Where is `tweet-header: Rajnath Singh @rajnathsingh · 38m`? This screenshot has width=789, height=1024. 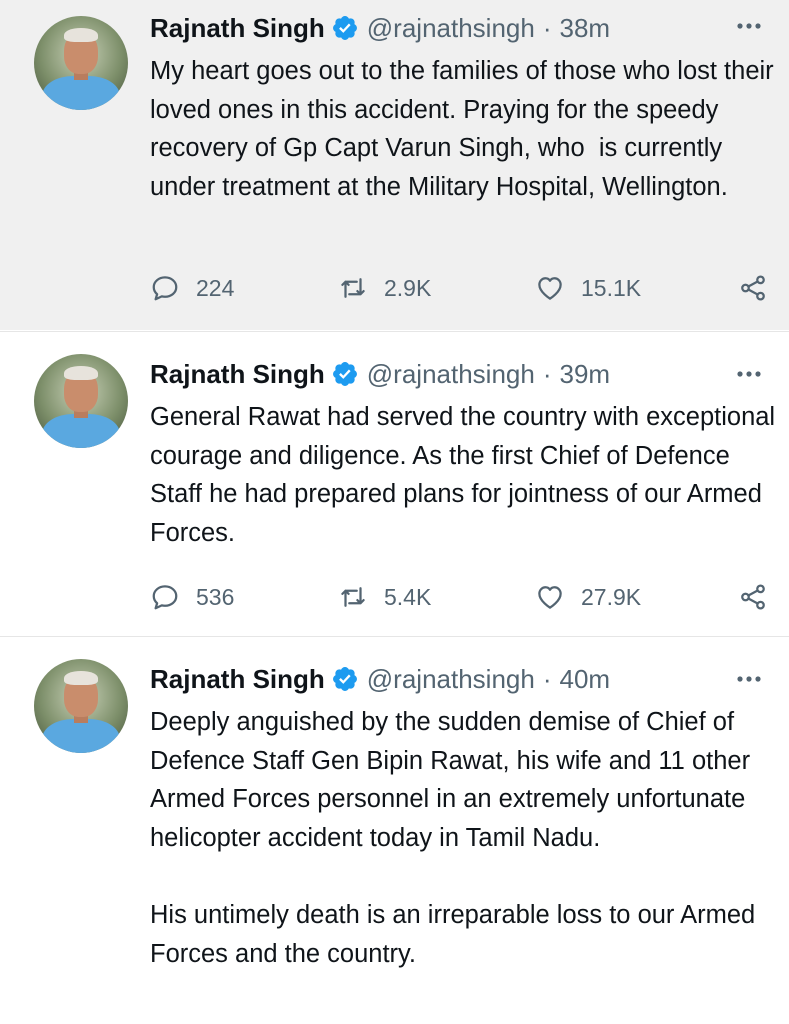 tweet-header: Rajnath Singh @rajnathsingh · 38m is located at coordinates (380, 28).